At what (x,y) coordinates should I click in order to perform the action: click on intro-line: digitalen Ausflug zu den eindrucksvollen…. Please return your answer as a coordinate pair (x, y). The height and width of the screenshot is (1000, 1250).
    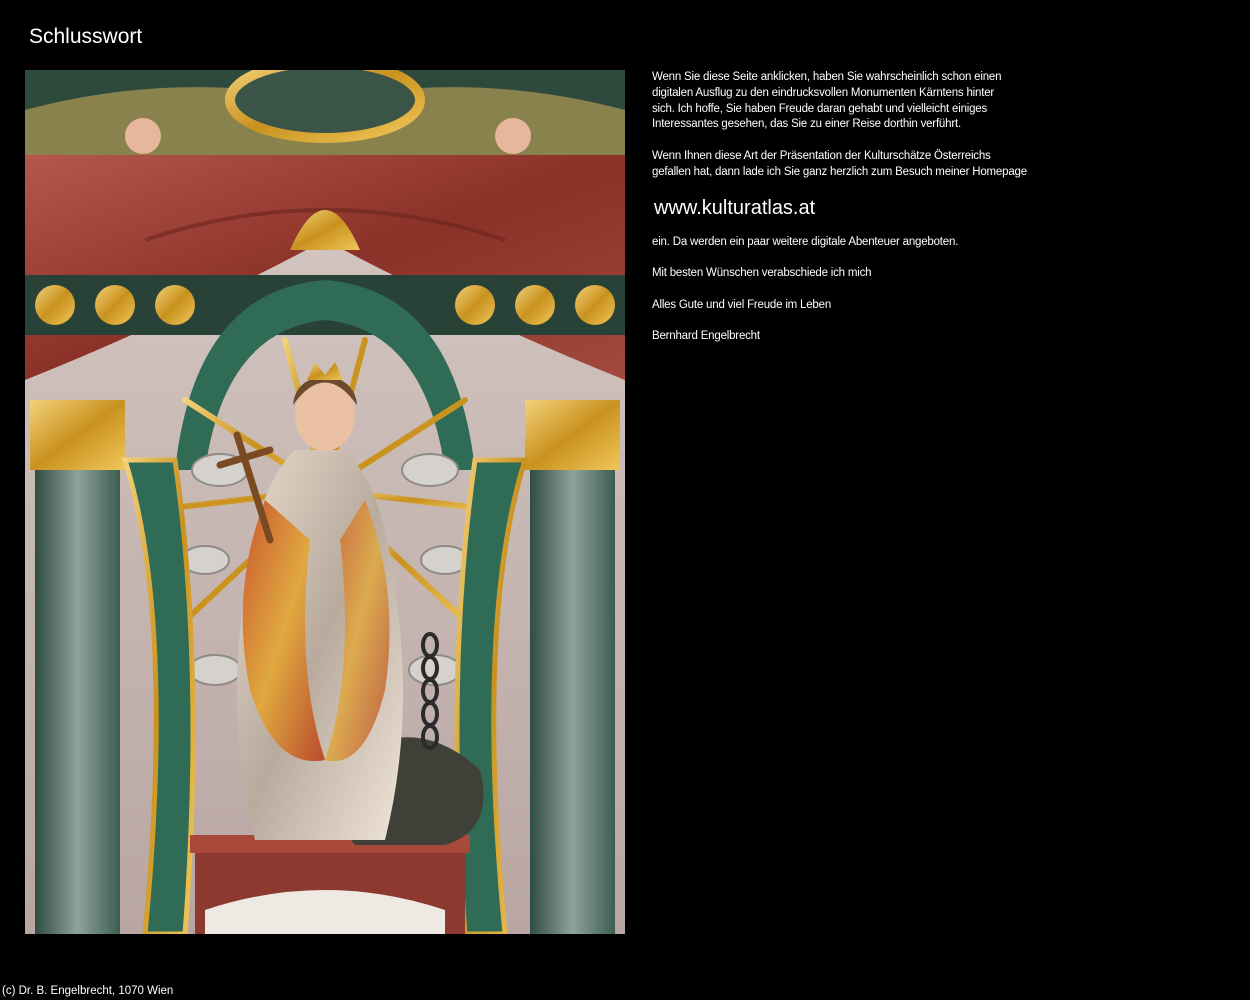
    Looking at the image, I should click on (823, 92).